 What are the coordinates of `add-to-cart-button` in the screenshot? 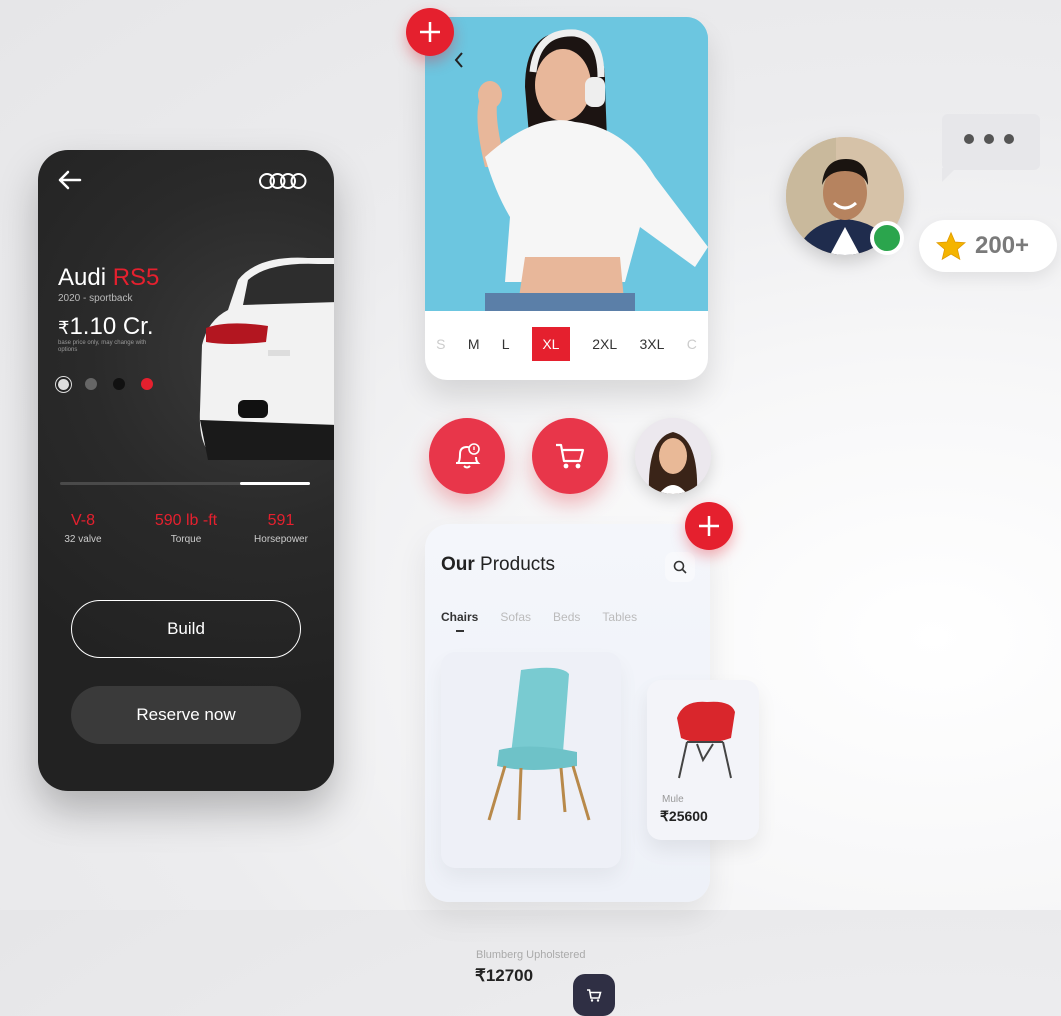 It's located at (594, 995).